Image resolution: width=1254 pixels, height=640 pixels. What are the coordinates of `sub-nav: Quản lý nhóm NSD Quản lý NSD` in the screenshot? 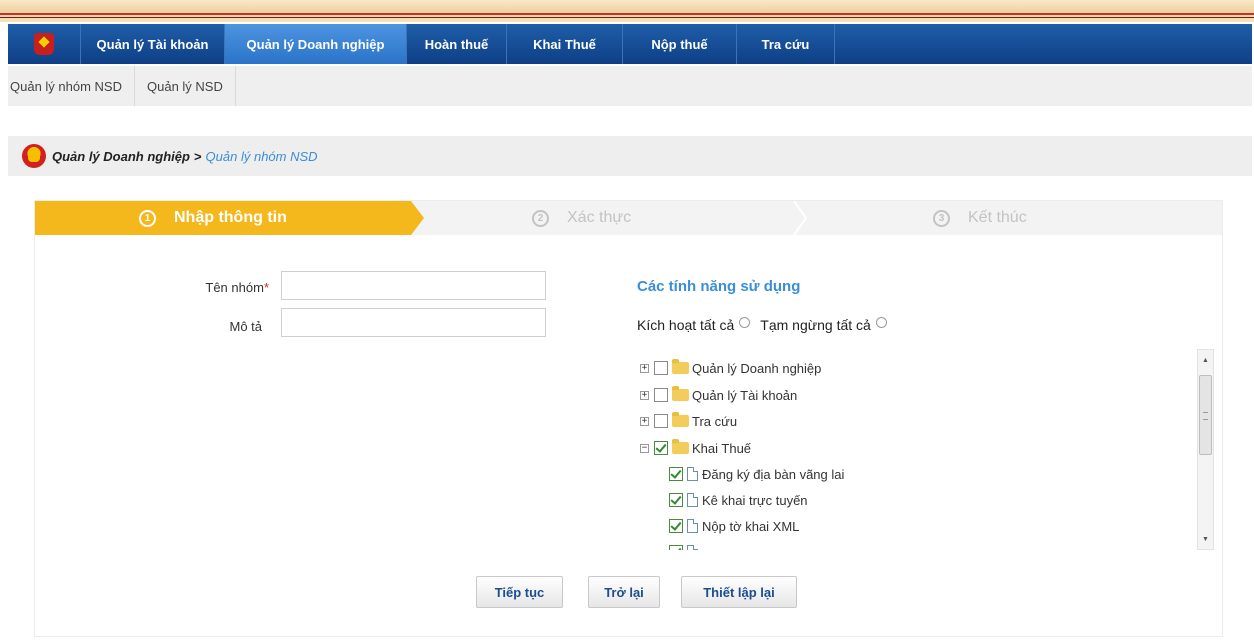 It's located at (630, 86).